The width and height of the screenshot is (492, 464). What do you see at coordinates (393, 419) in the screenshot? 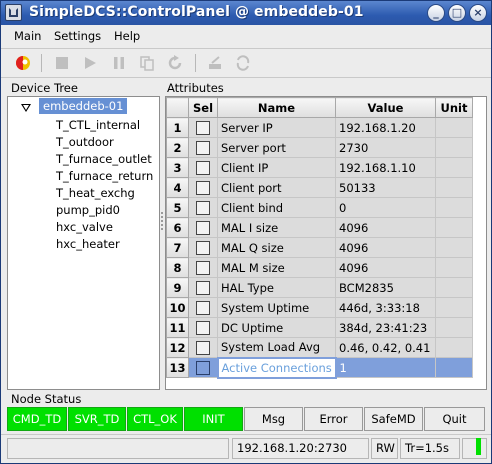
I see `safemd-button: SafeMD` at bounding box center [393, 419].